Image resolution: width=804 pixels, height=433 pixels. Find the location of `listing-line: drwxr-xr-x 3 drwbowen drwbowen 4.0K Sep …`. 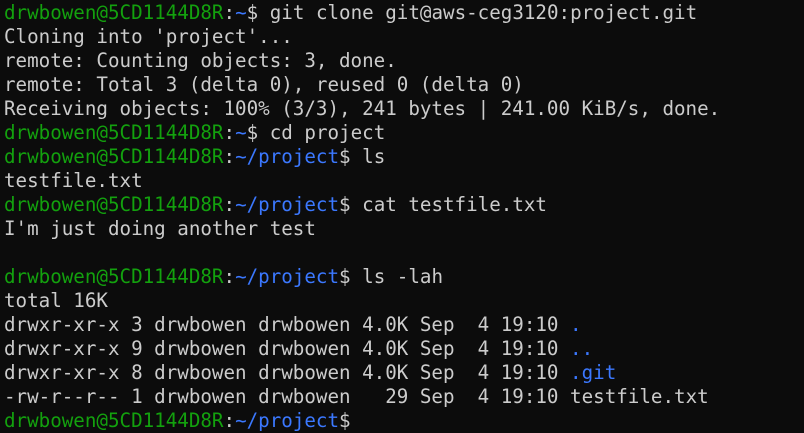

listing-line: drwxr-xr-x 3 drwbowen drwbowen 4.0K Sep … is located at coordinates (404, 325).